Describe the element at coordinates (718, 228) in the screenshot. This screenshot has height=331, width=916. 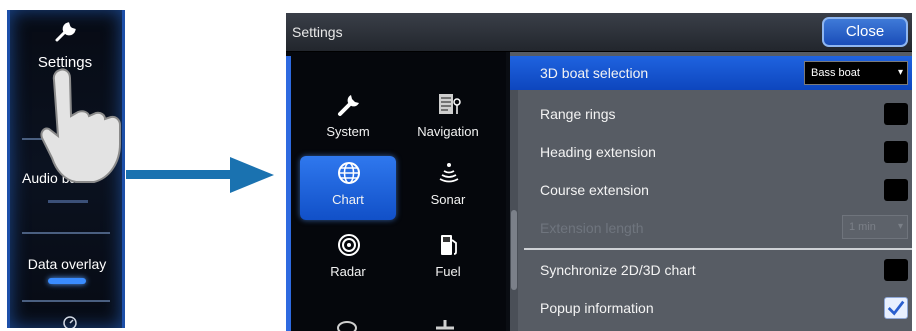
I see `setting-extension-length: Extension length 1 min ▾` at that location.